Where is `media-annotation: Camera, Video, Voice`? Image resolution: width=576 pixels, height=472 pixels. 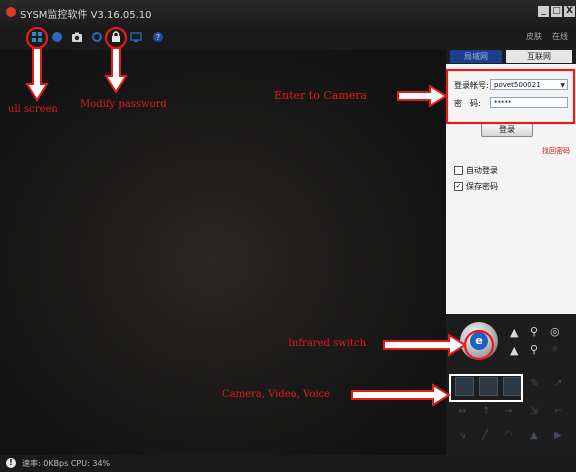
media-annotation: Camera, Video, Voice is located at coordinates (276, 394).